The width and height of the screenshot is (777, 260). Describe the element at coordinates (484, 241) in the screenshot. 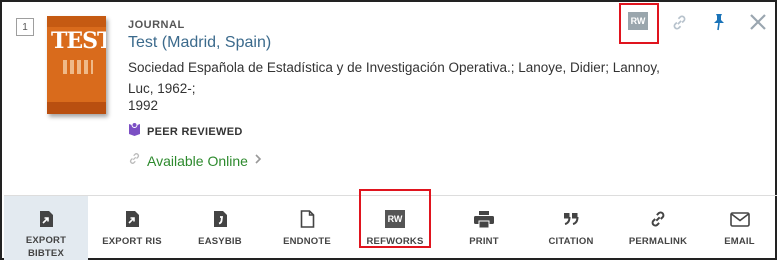

I see `print-label: PRINT` at that location.